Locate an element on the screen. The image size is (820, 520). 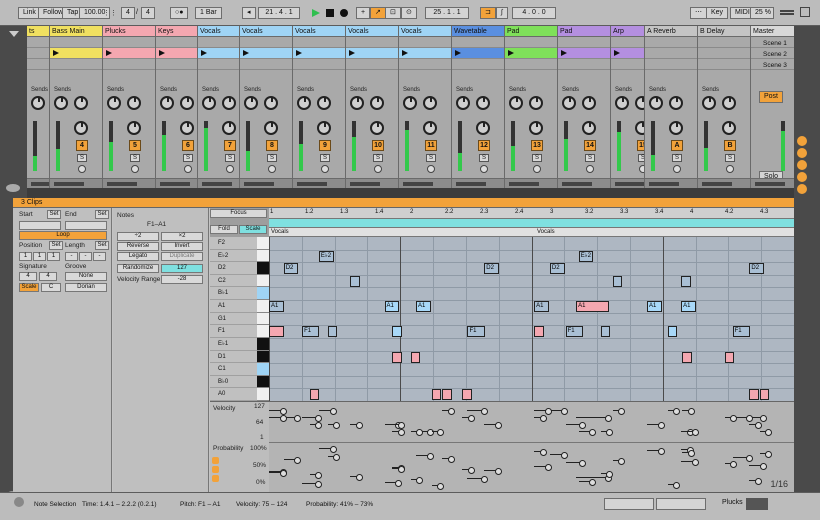
loop-brace is located at coordinates (531, 223).